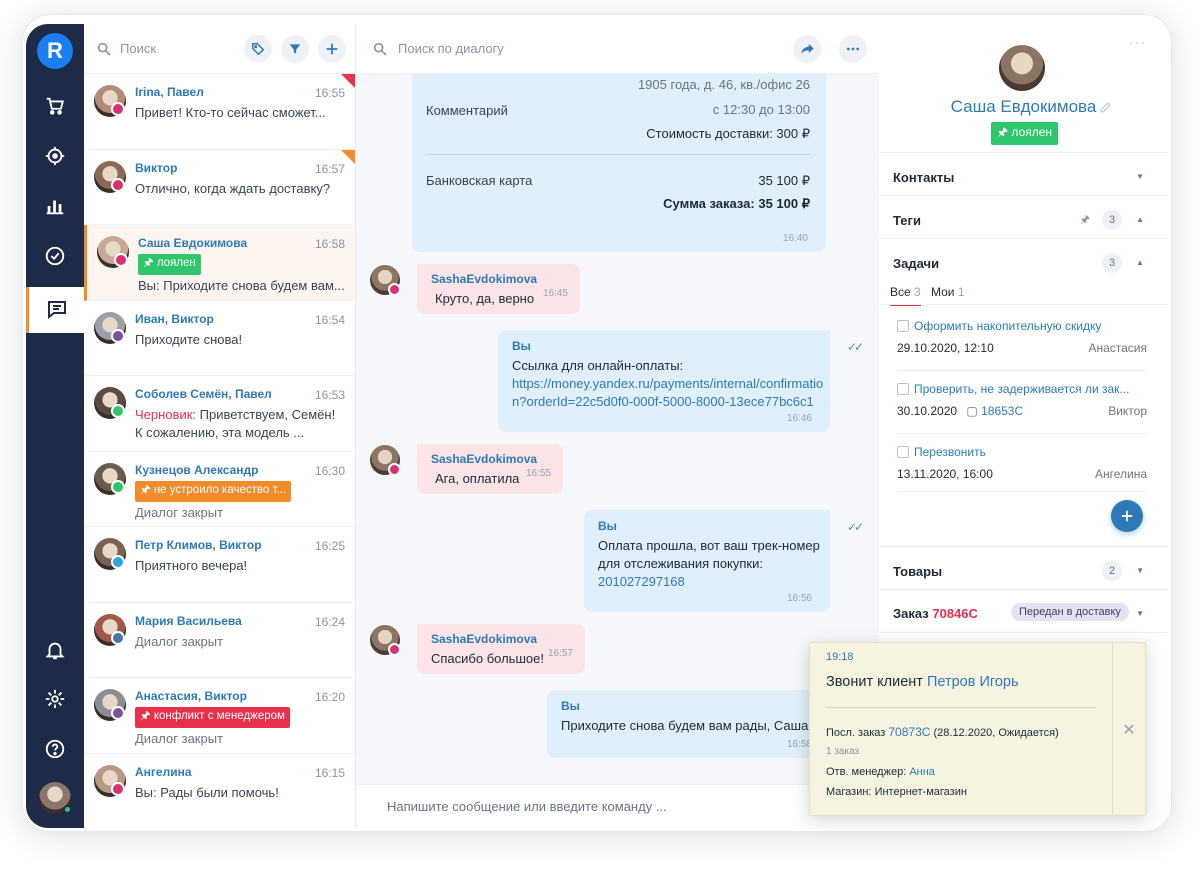  Describe the element at coordinates (55, 106) in the screenshot. I see `cart-icon` at that location.